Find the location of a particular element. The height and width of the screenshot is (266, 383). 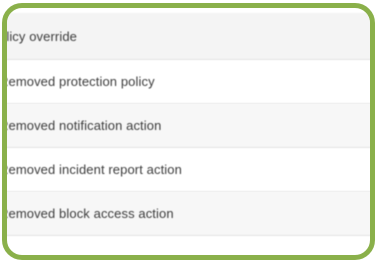

list-item-label: Removed incident report action is located at coordinates (92, 169).